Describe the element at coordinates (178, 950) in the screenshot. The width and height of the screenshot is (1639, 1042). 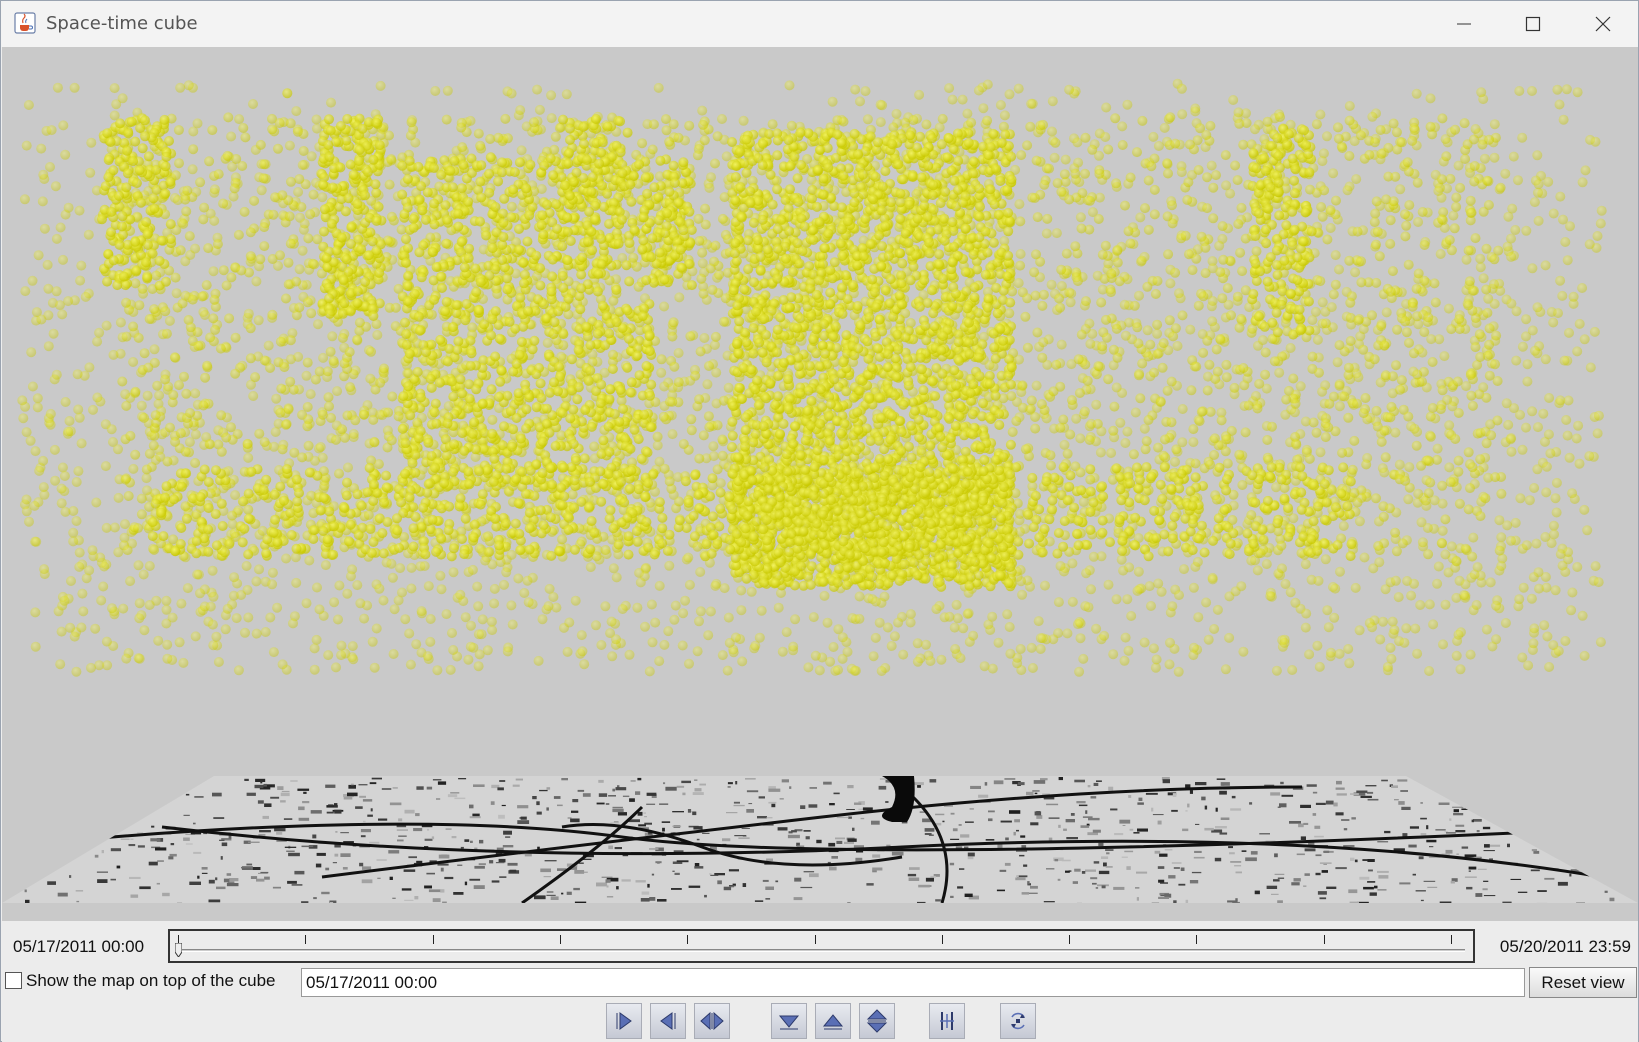
I see `slider-thumb` at that location.